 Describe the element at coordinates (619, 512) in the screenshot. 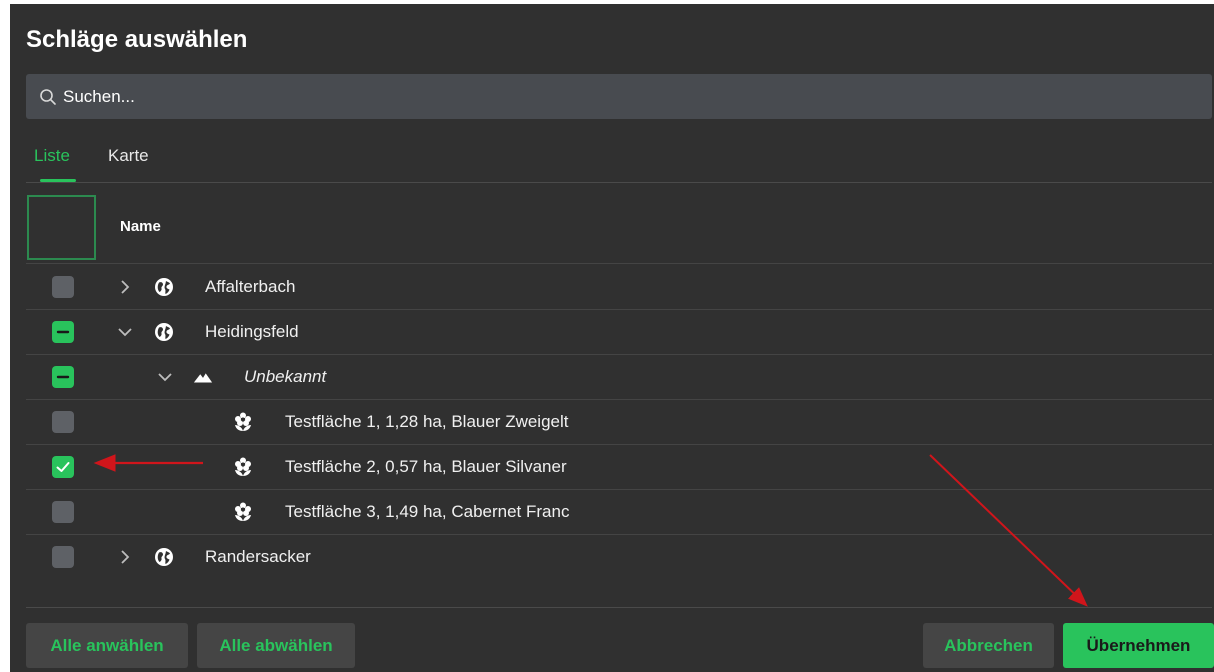

I see `table-row: Testfläche 3, 1,49 ha, Cabernet Franc` at that location.